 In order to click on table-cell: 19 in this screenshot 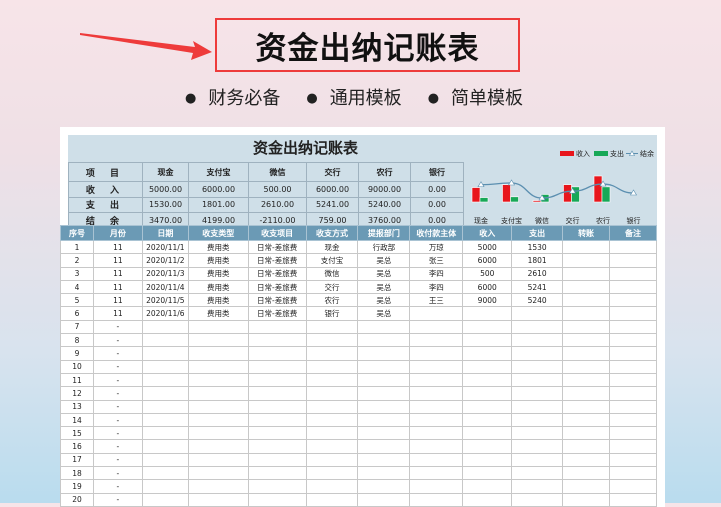, I will do `click(77, 486)`.